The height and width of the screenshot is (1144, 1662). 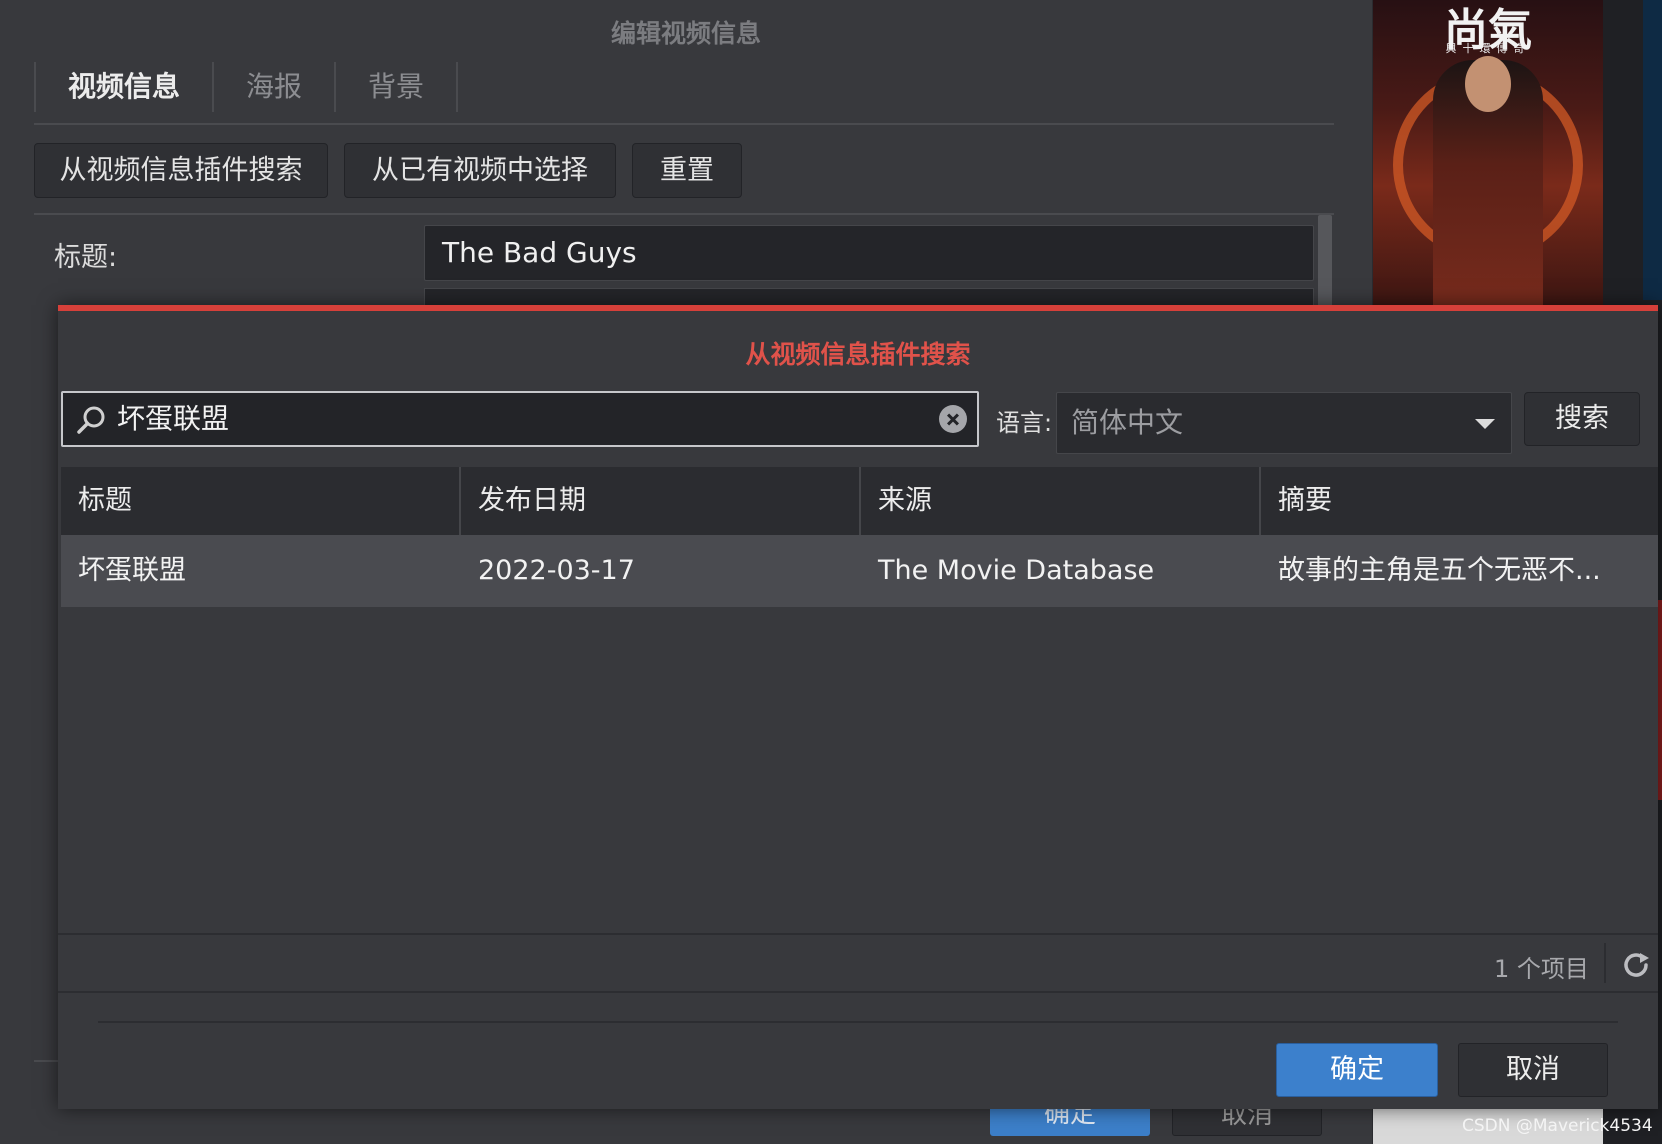 I want to click on language-label: 语言:, so click(x=1024, y=423).